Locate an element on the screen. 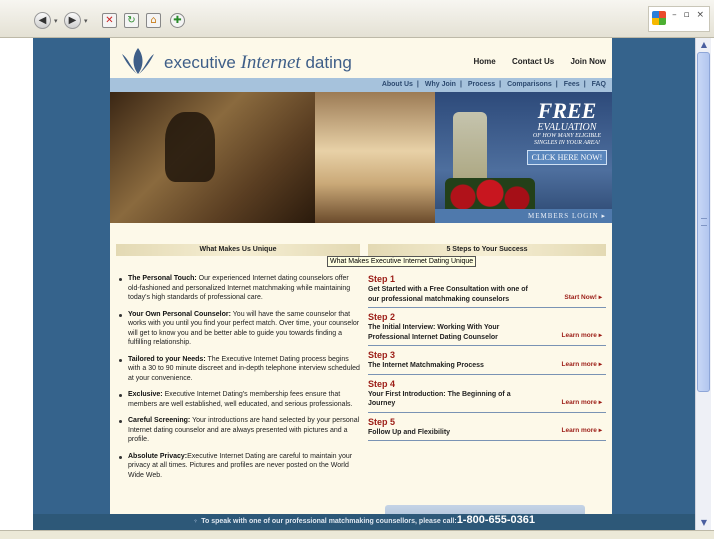 This screenshot has height=539, width=714. step-title: Follow Up and Flexibility is located at coordinates (409, 432).